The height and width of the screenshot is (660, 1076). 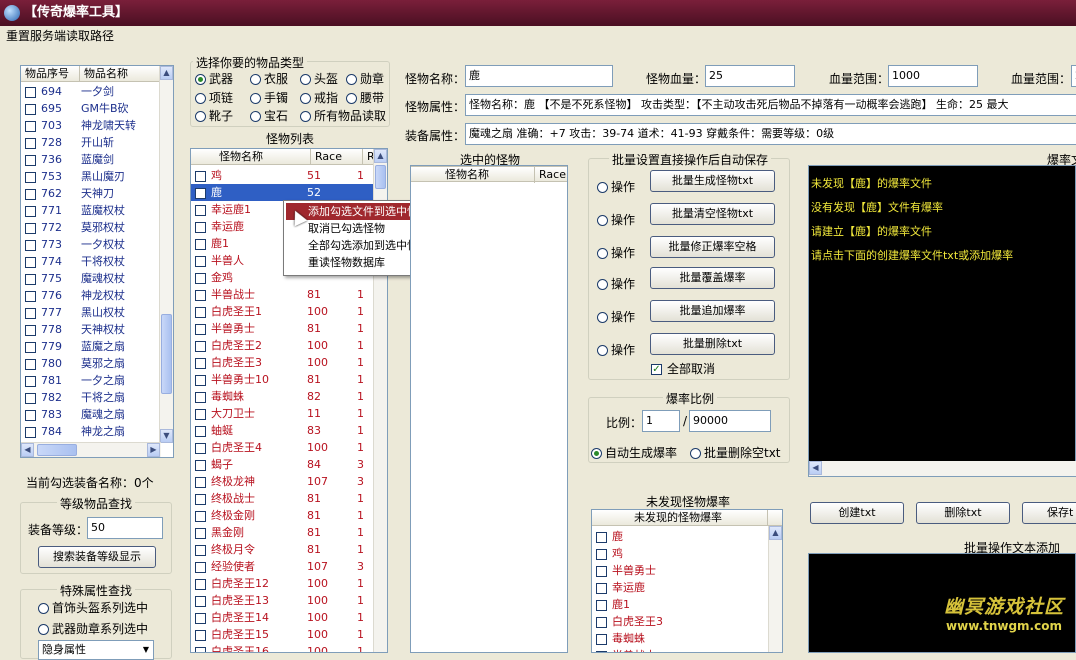 What do you see at coordinates (735, 452) in the screenshot?
I see `opt-batch-delete-empty: 批量删除空txt` at bounding box center [735, 452].